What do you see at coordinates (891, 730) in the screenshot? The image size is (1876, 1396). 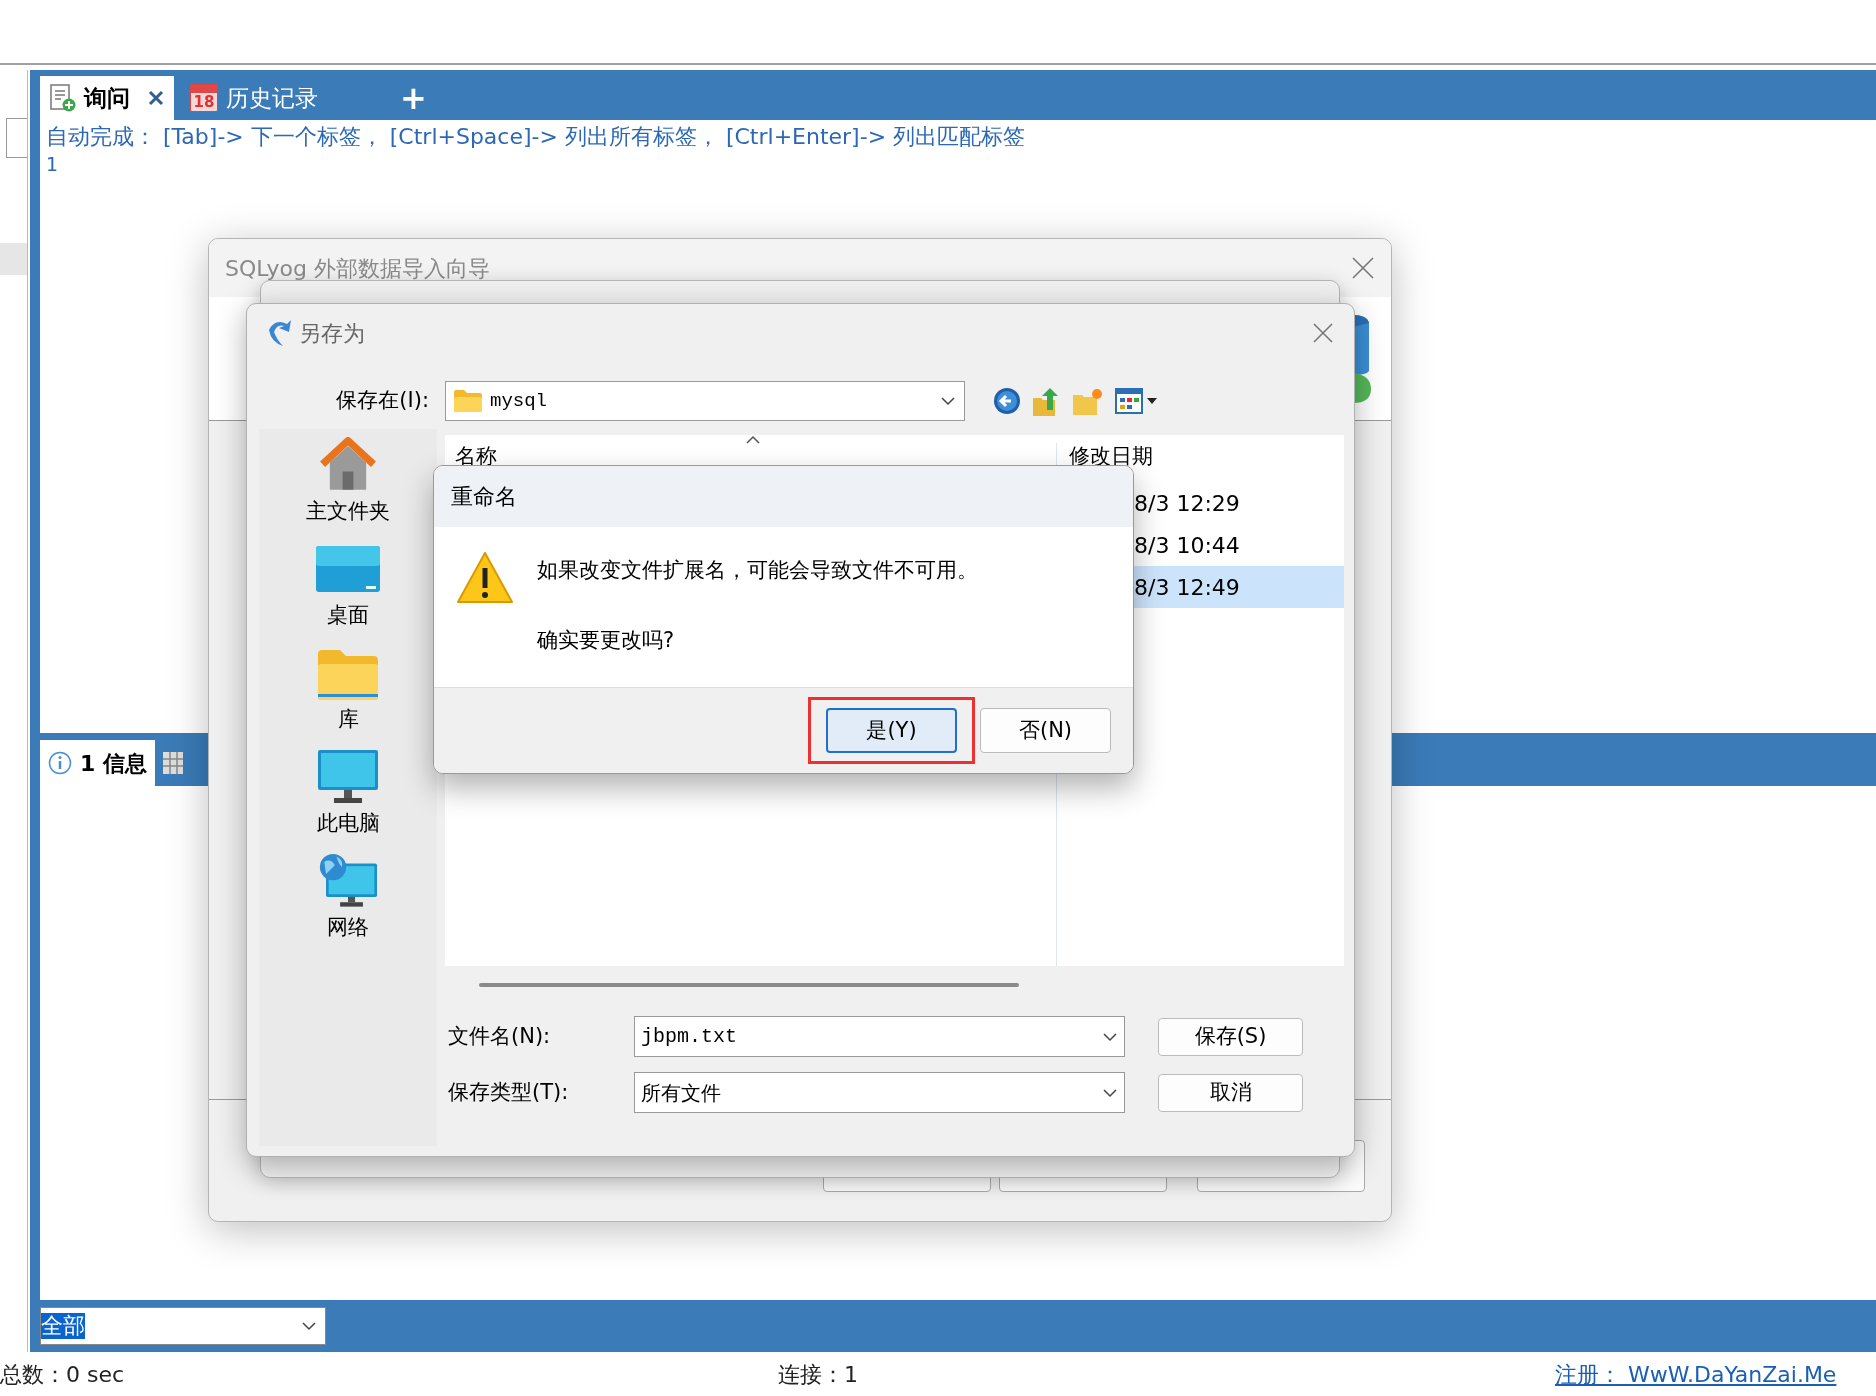 I see `dialog-button: 是(Y)` at bounding box center [891, 730].